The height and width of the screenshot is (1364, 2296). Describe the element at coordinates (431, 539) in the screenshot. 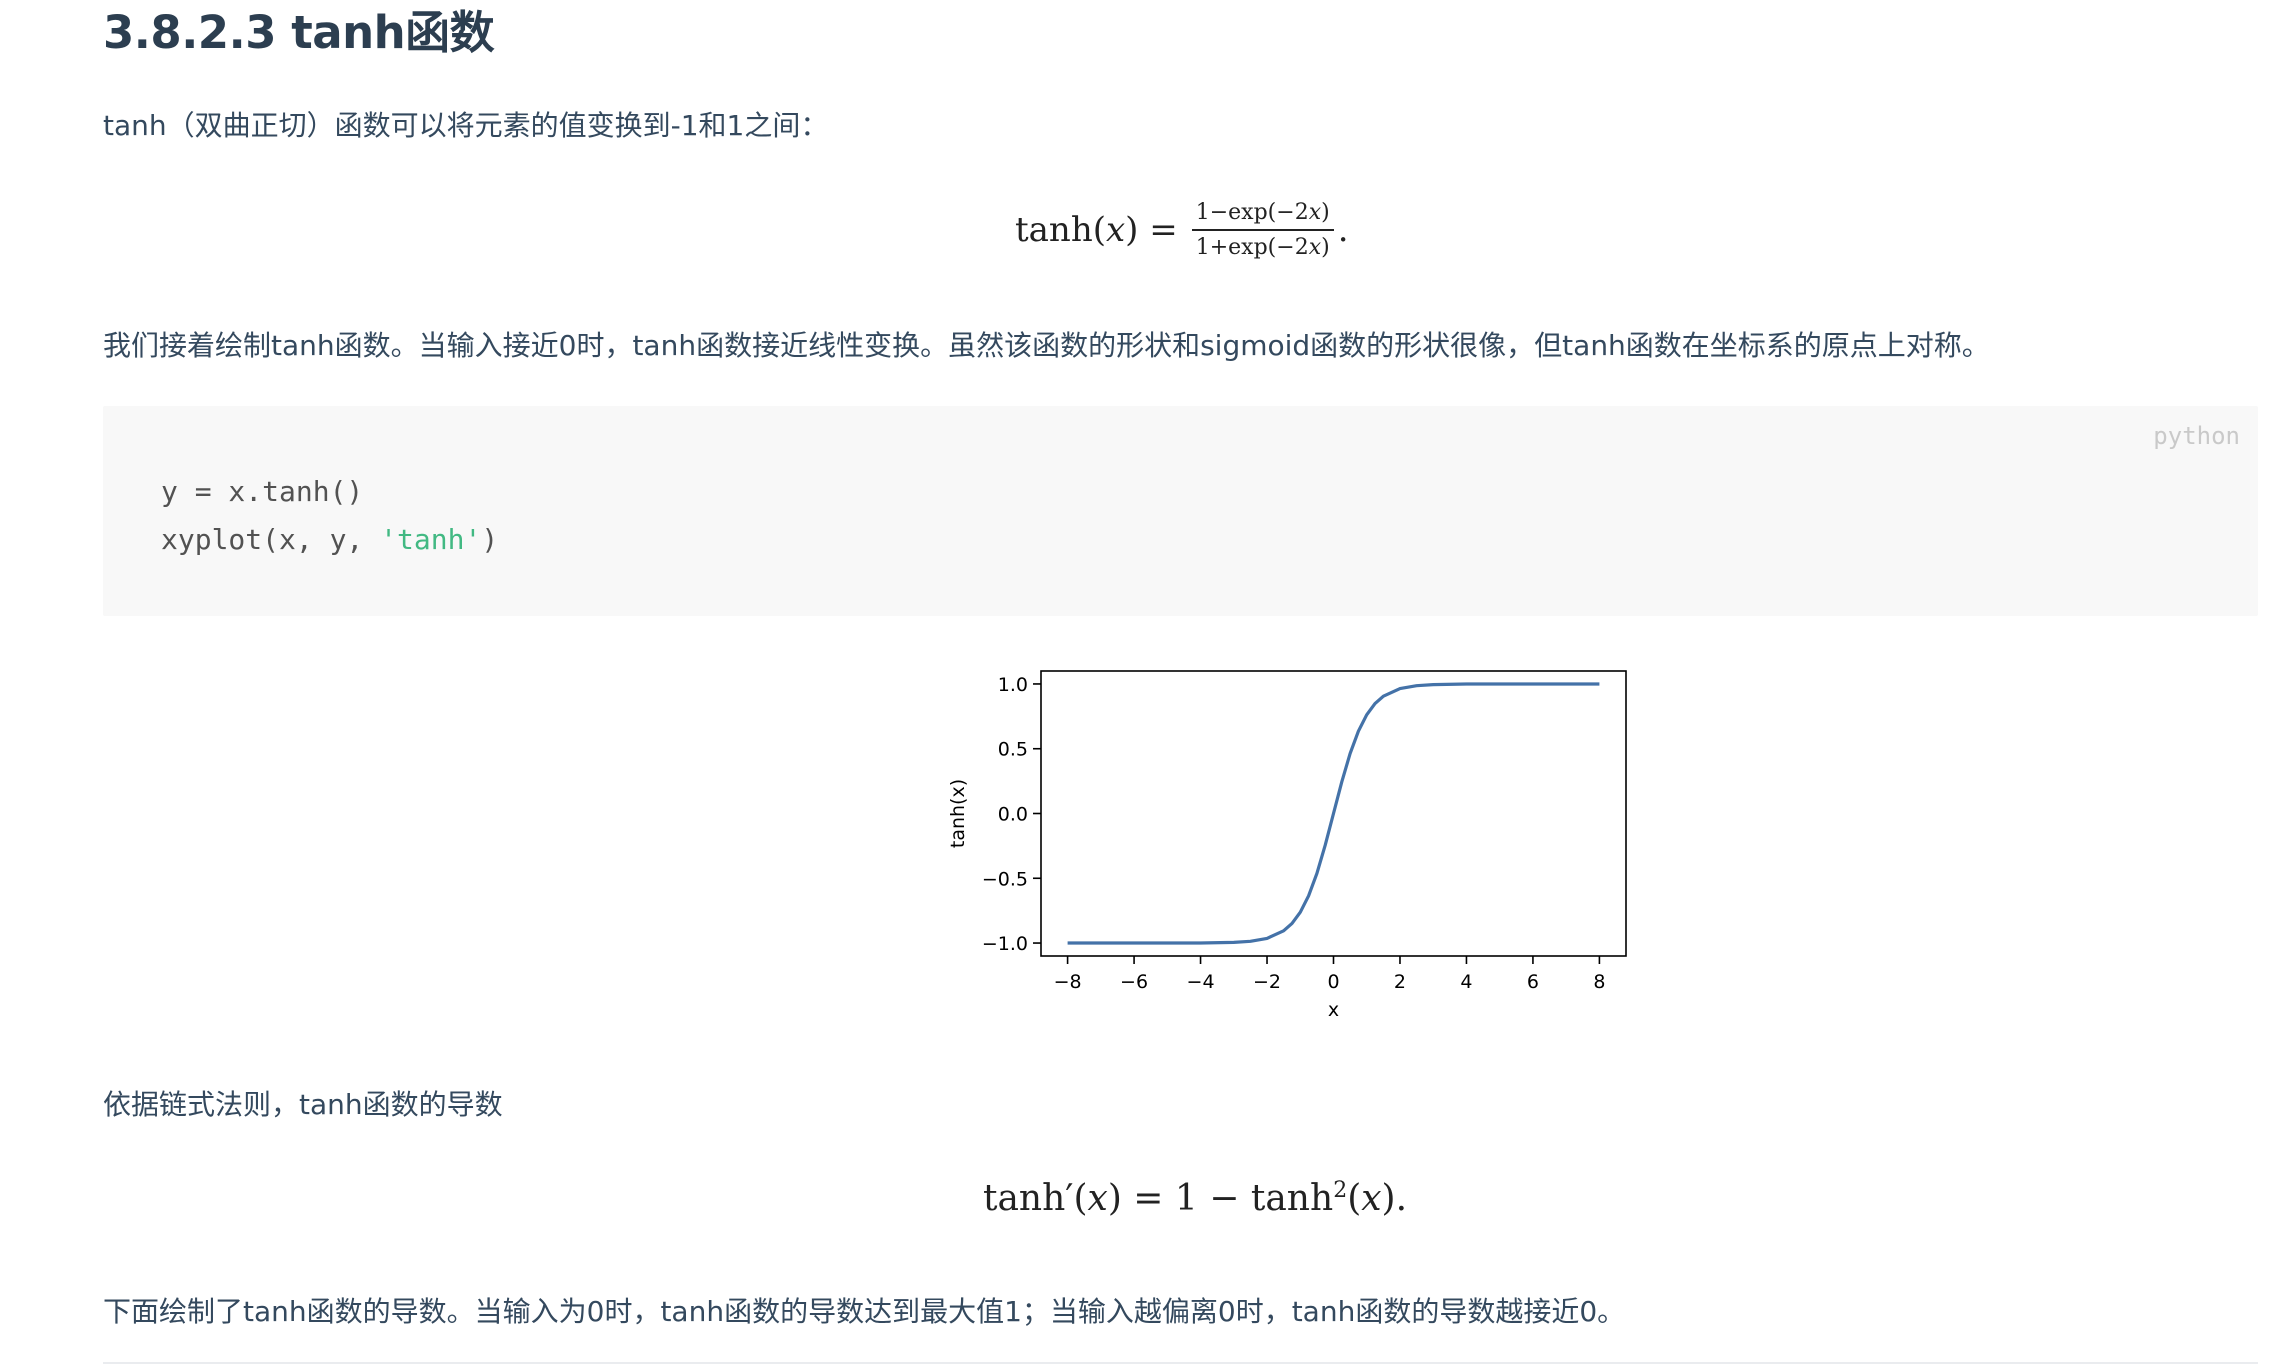

I see `code-string-literal: 'tanh'` at that location.